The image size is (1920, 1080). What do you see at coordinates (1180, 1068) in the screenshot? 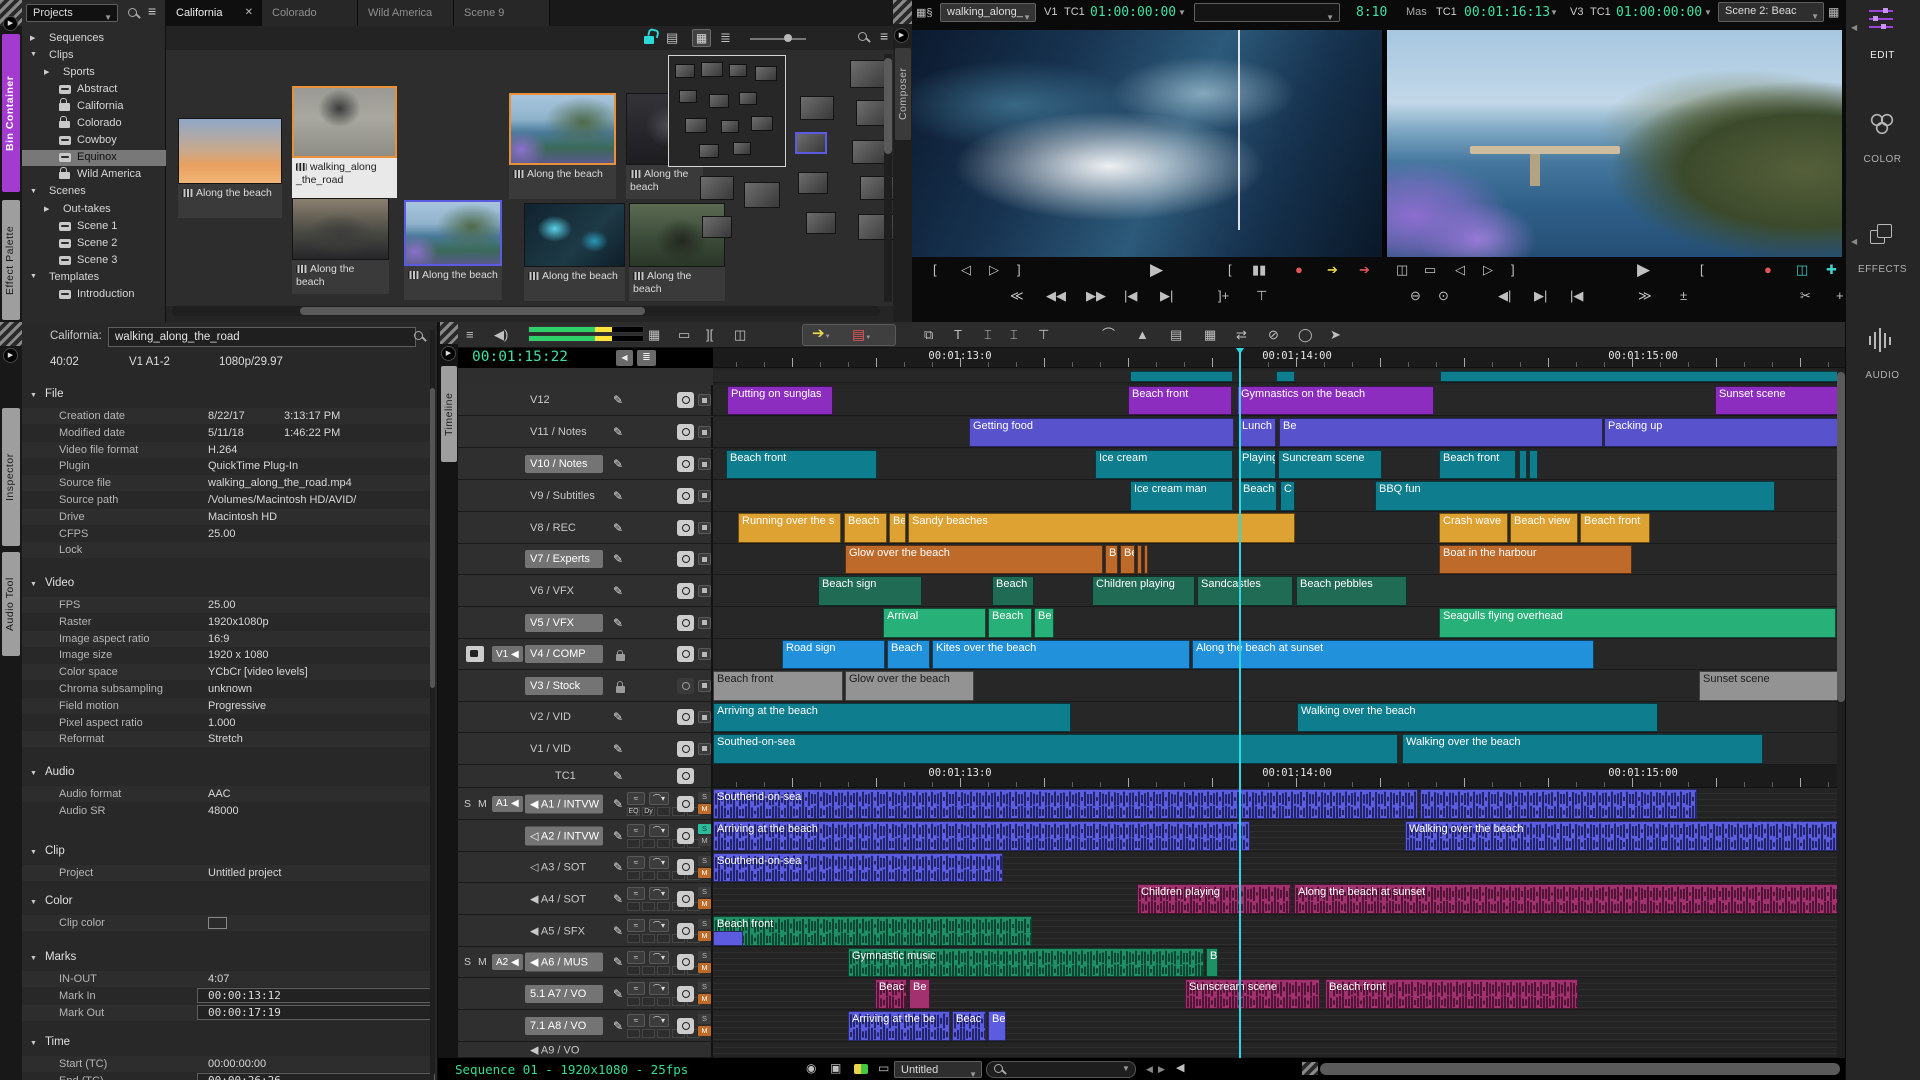
I see `collapse-icon: ◀` at bounding box center [1180, 1068].